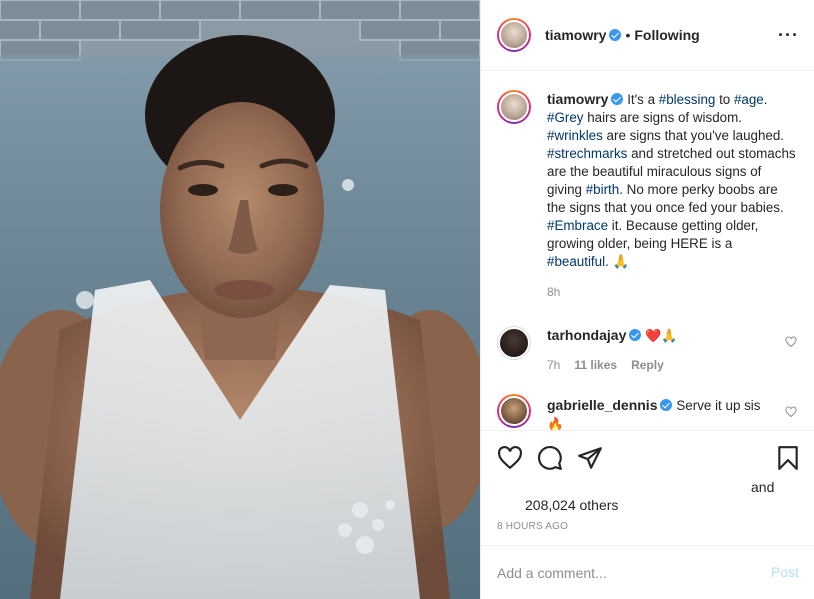 The image size is (814, 599). Describe the element at coordinates (533, 526) in the screenshot. I see `posted-time: 8 HOURS AGO` at that location.